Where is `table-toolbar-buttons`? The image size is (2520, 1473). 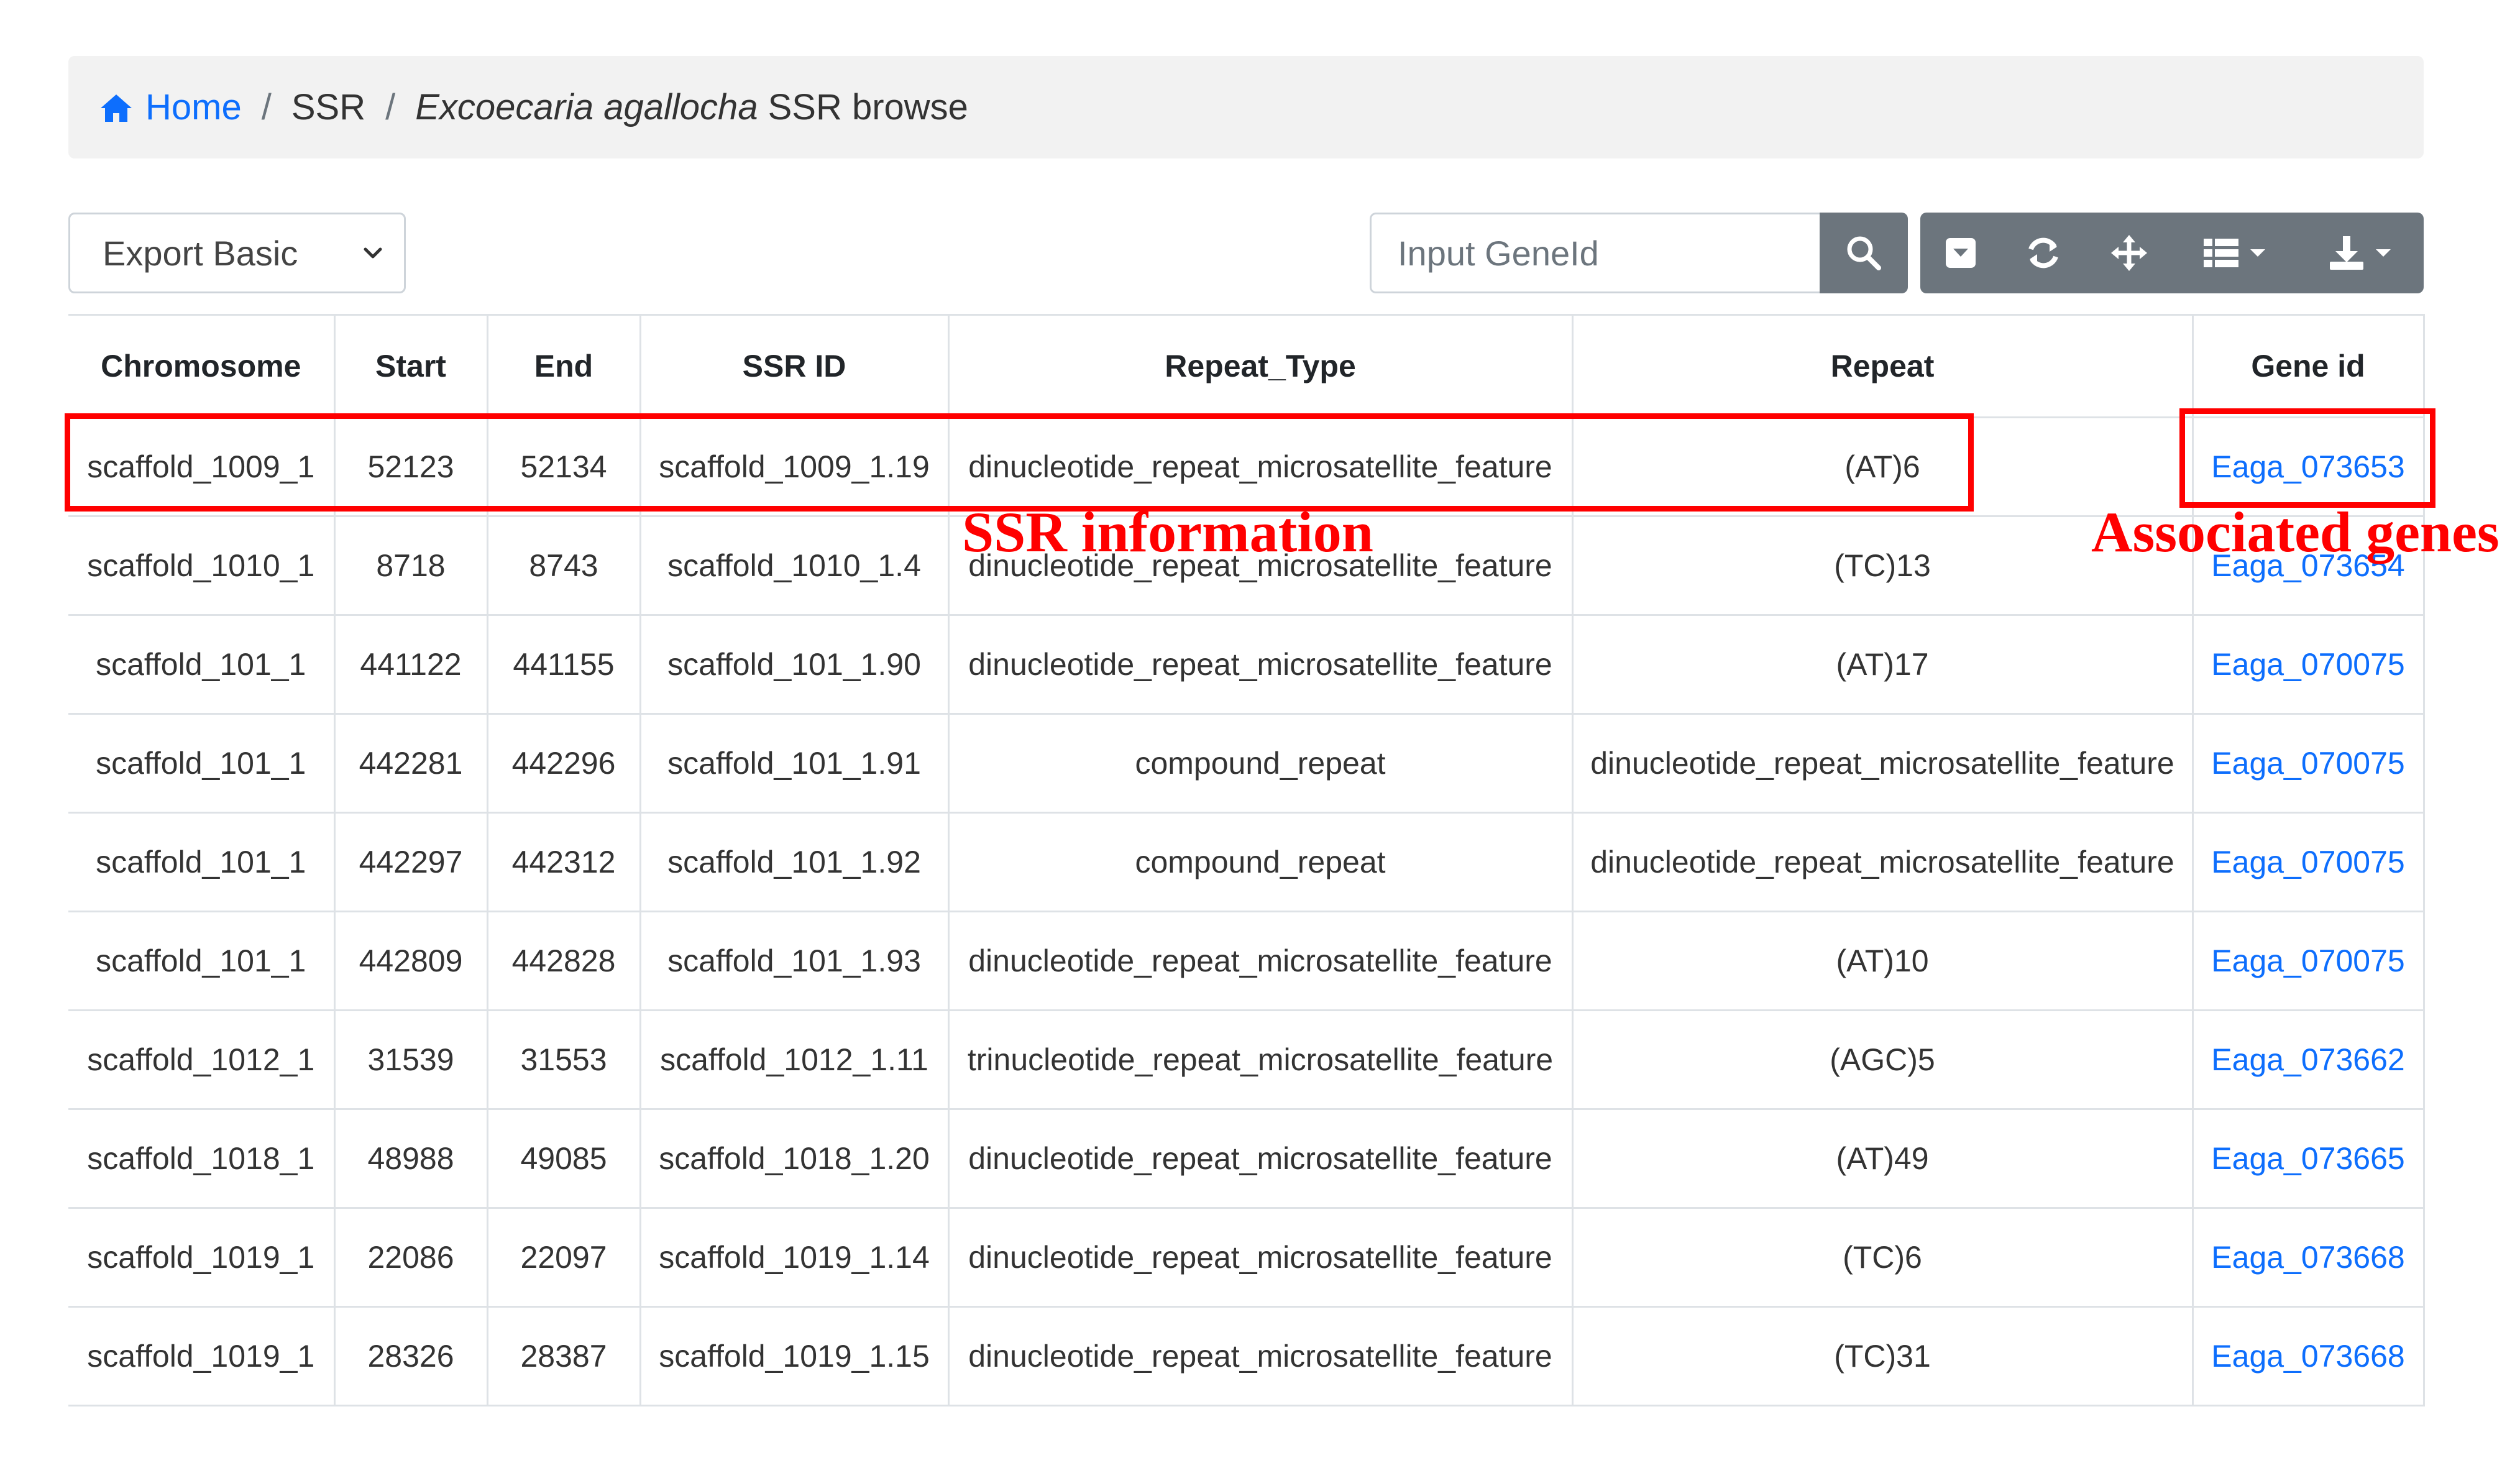
table-toolbar-buttons is located at coordinates (2172, 253).